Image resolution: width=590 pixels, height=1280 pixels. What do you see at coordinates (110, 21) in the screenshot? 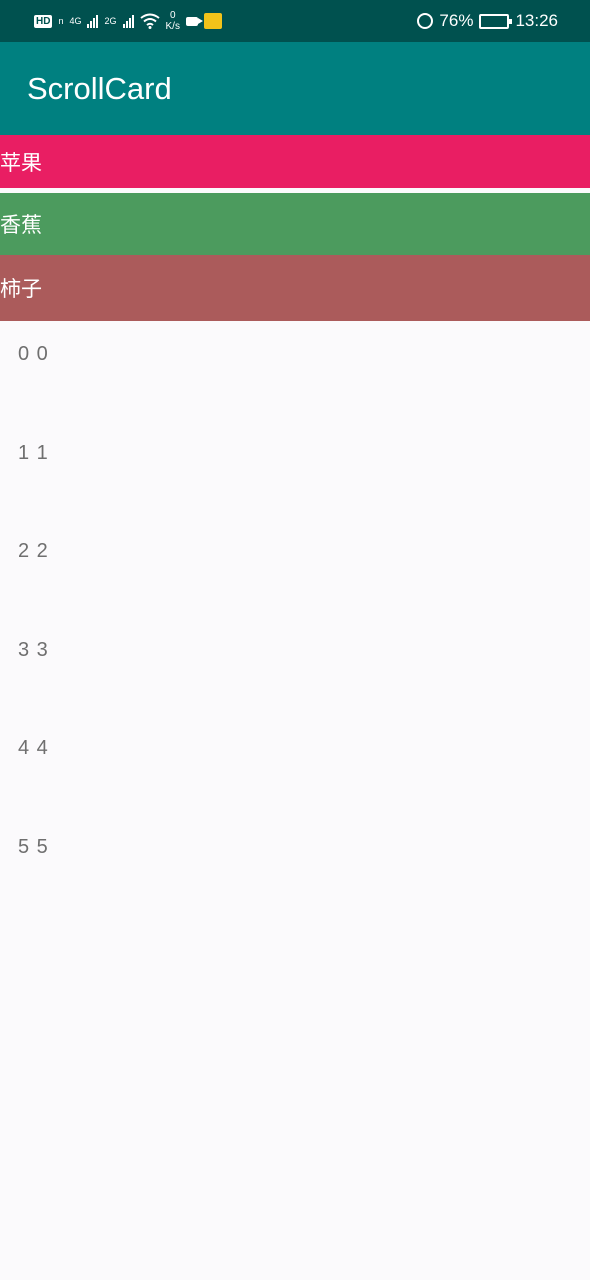
I see `sim2-type-label: 2G` at bounding box center [110, 21].